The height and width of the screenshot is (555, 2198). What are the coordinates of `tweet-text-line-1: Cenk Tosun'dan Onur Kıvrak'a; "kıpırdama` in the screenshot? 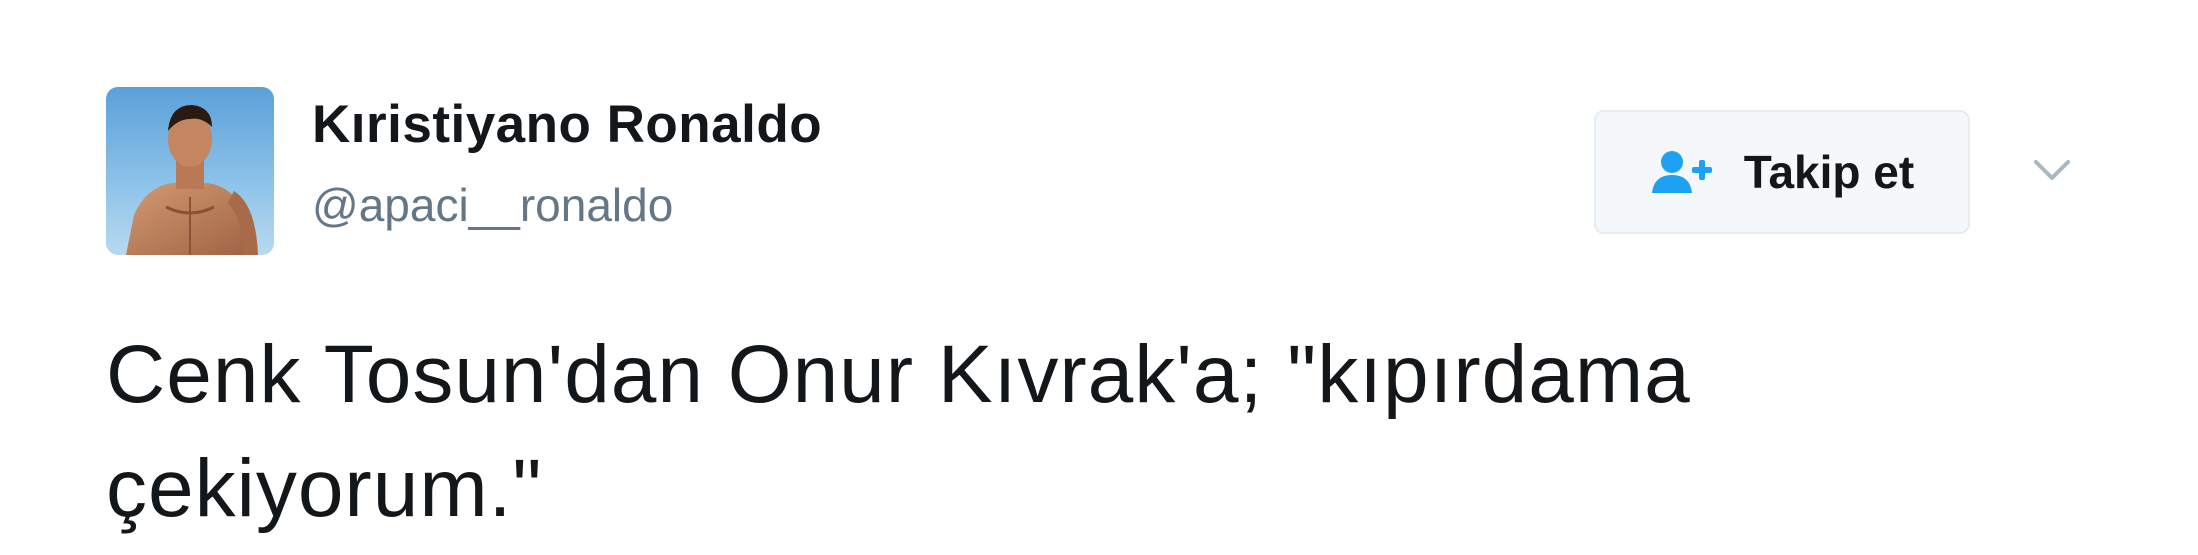 It's located at (898, 374).